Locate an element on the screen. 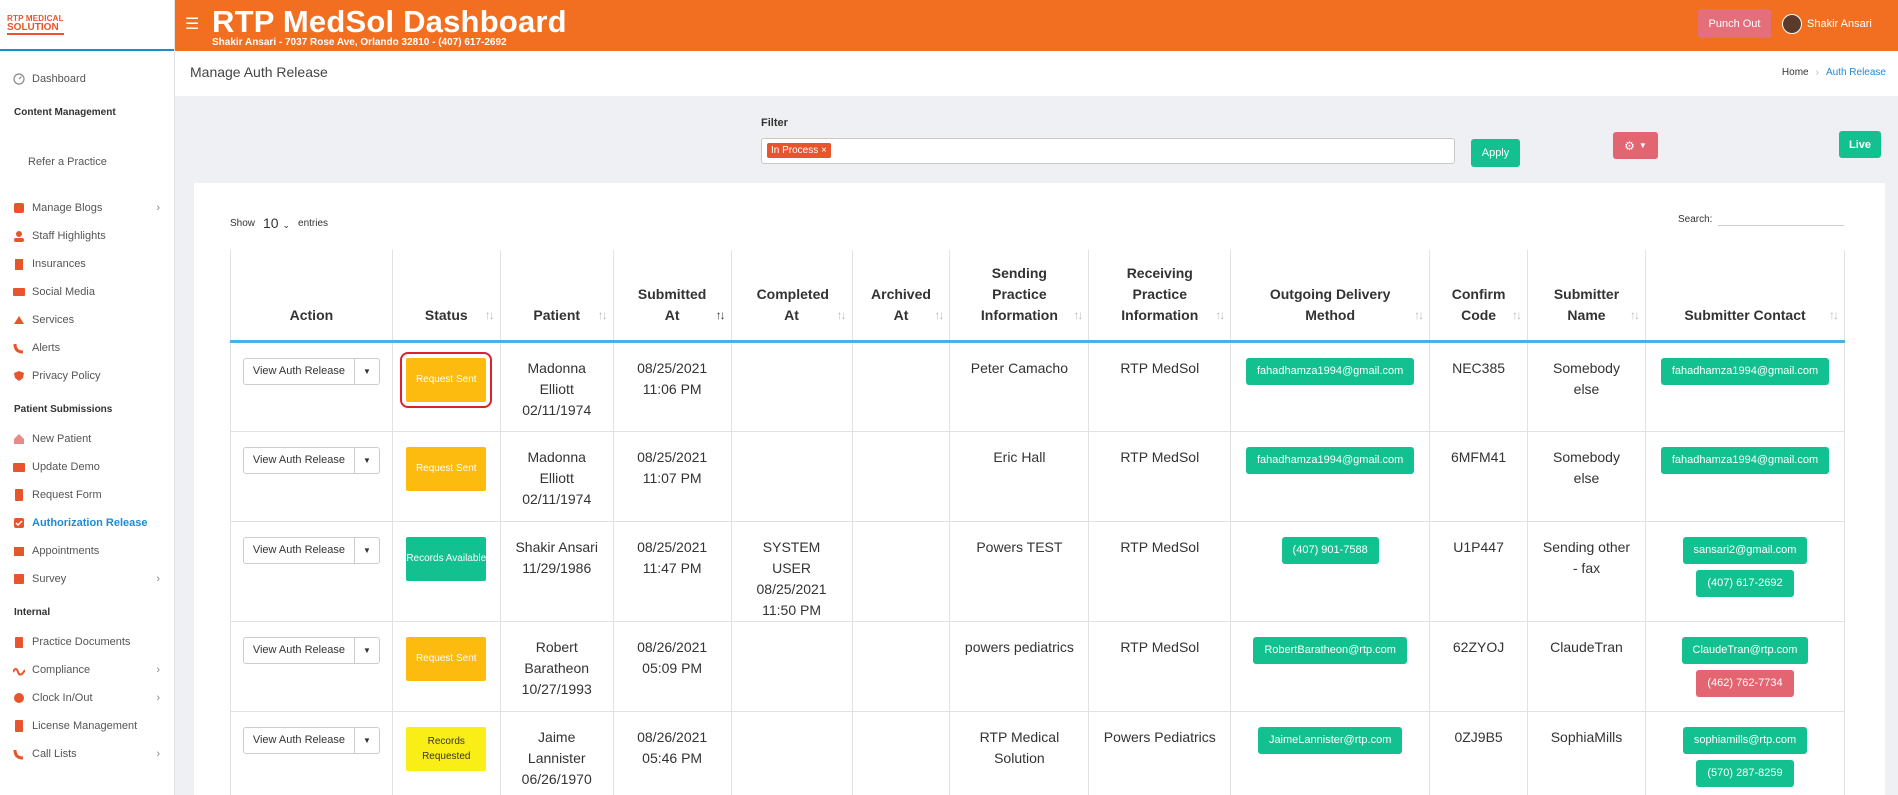  filter-chip-in-process: In Process × is located at coordinates (799, 150).